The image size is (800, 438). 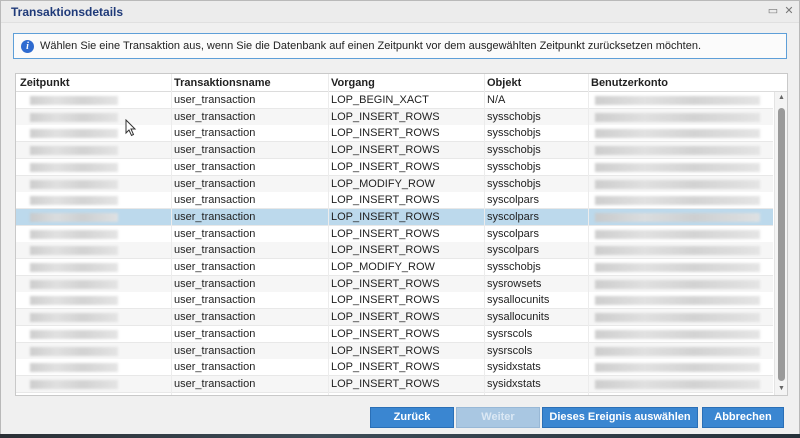 What do you see at coordinates (743, 417) in the screenshot?
I see `cancel-button: Abbrechen` at bounding box center [743, 417].